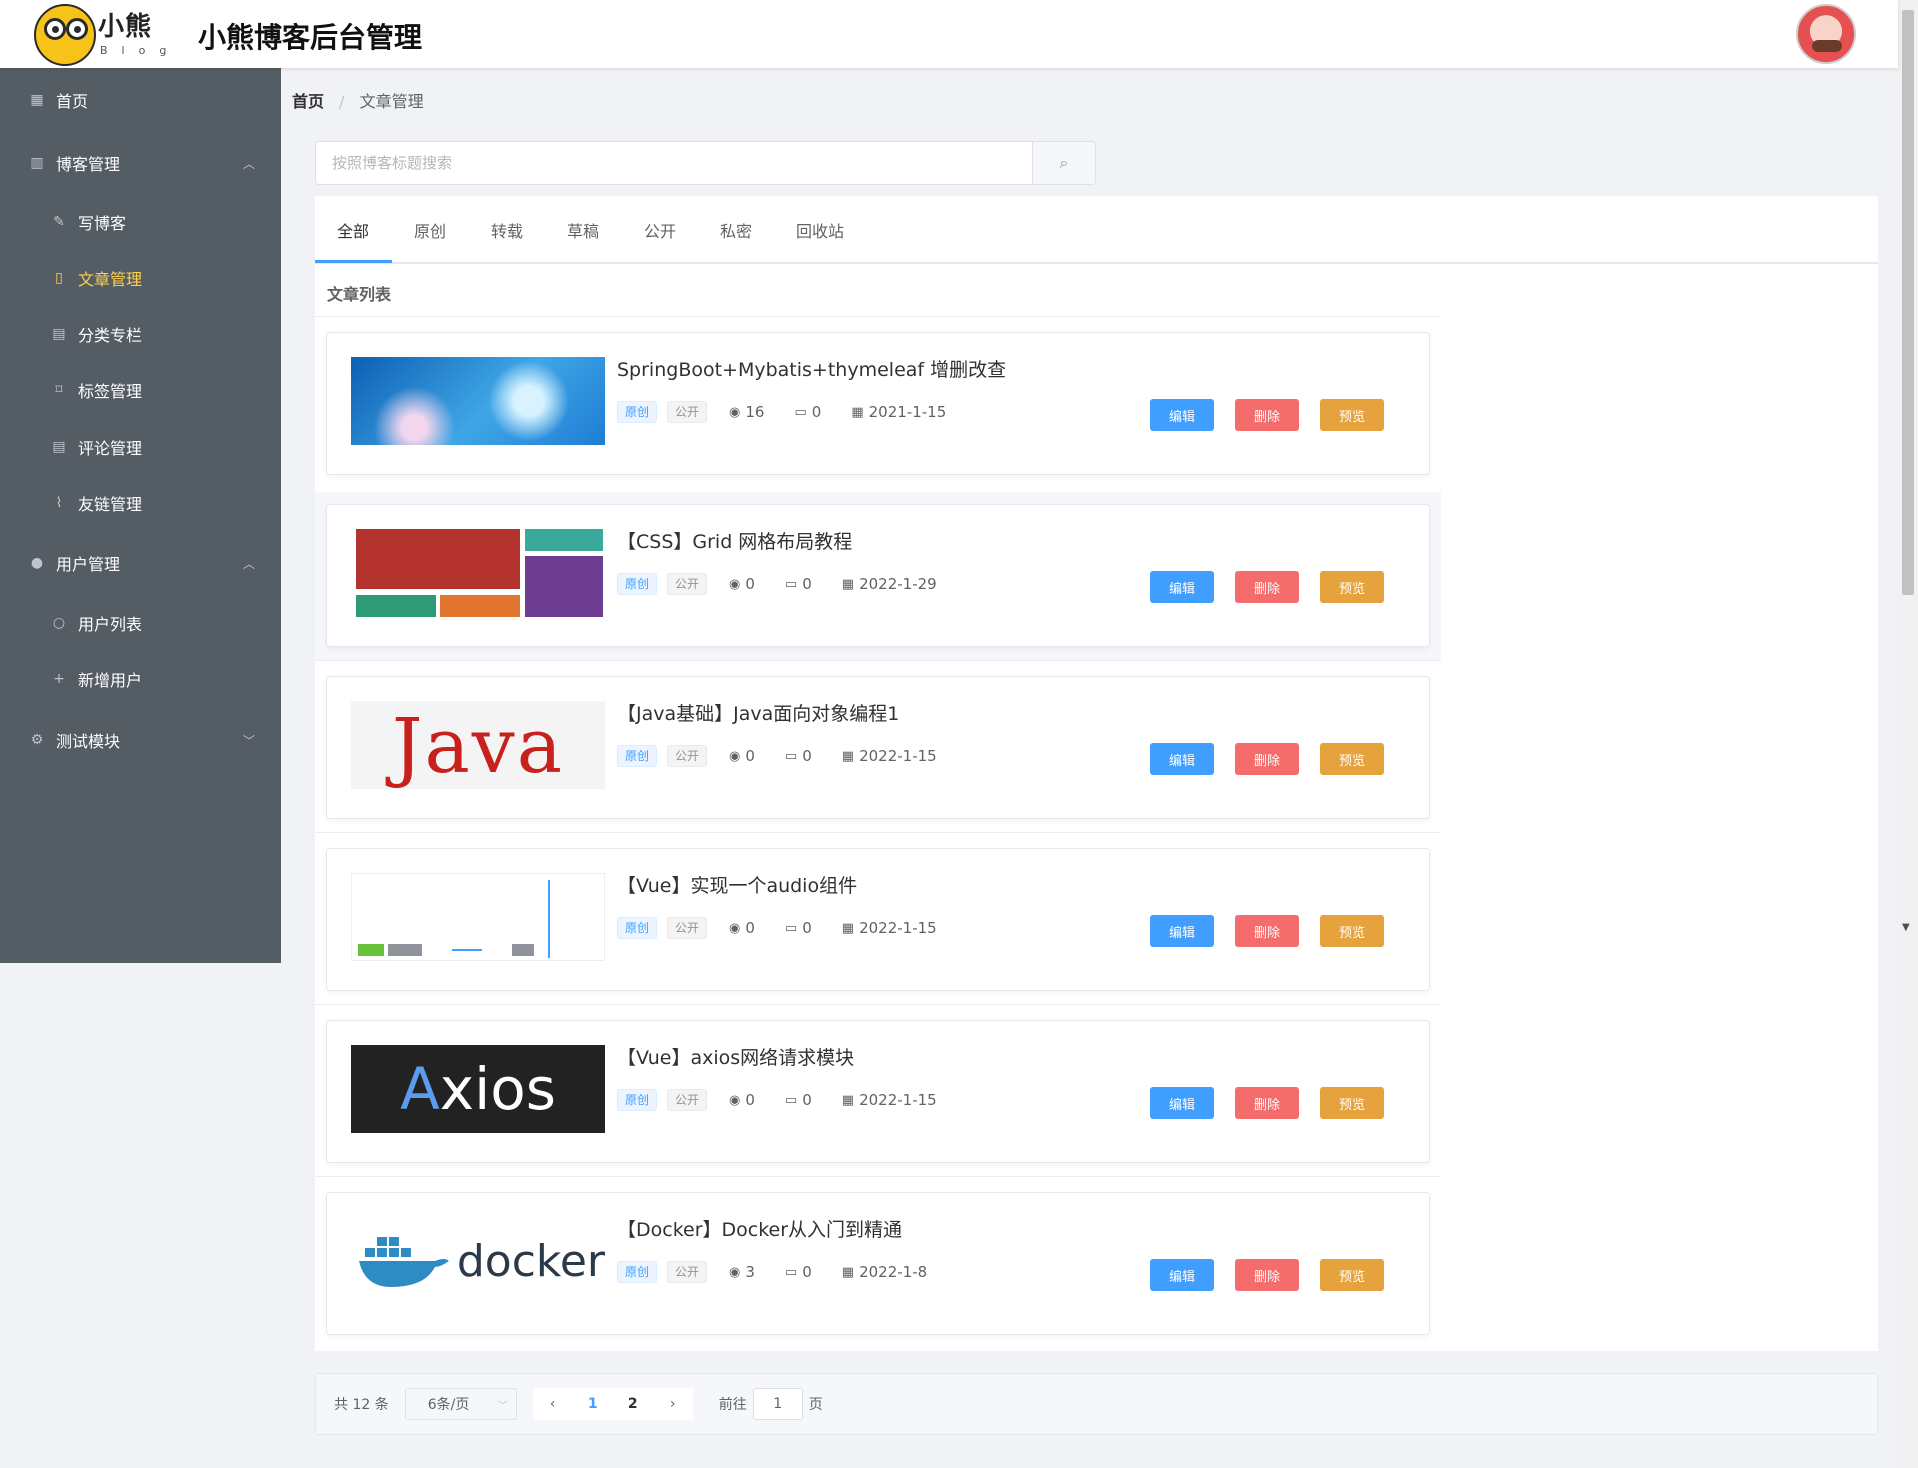  What do you see at coordinates (759, 1228) in the screenshot?
I see `article-title: 【Docker】Docker从入门到精通` at bounding box center [759, 1228].